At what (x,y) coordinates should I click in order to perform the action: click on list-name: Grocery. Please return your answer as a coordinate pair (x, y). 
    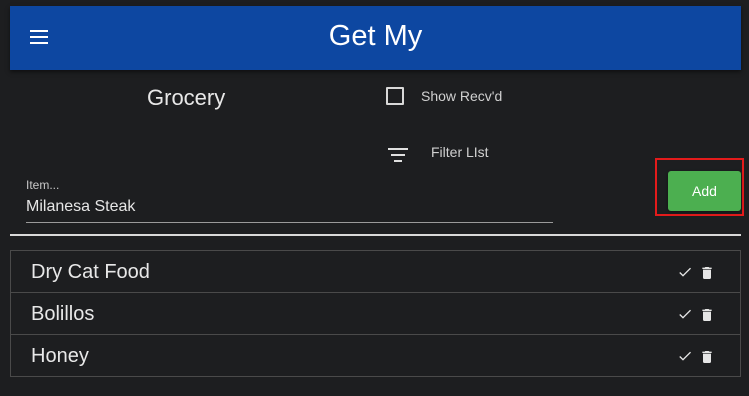
    Looking at the image, I should click on (186, 97).